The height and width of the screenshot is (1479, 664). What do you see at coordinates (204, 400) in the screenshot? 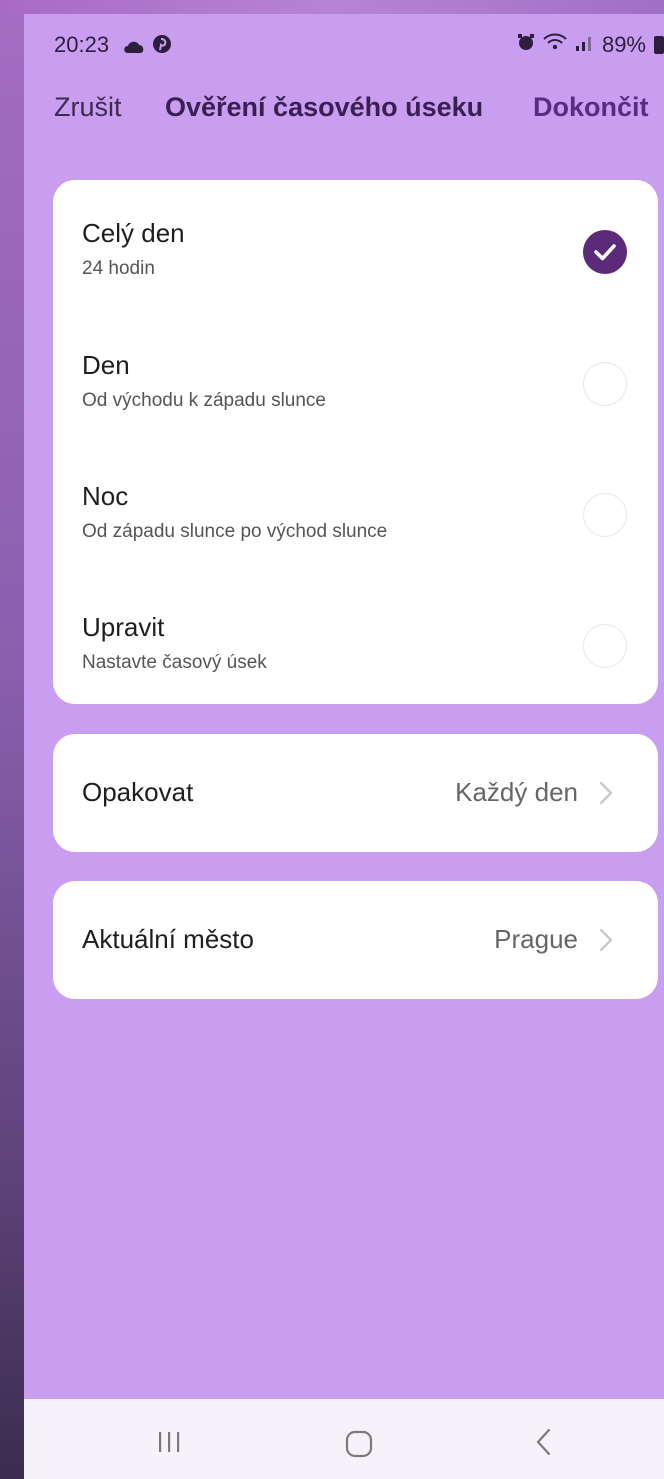
I see `option-subtitle: Od východu k západu slunce` at bounding box center [204, 400].